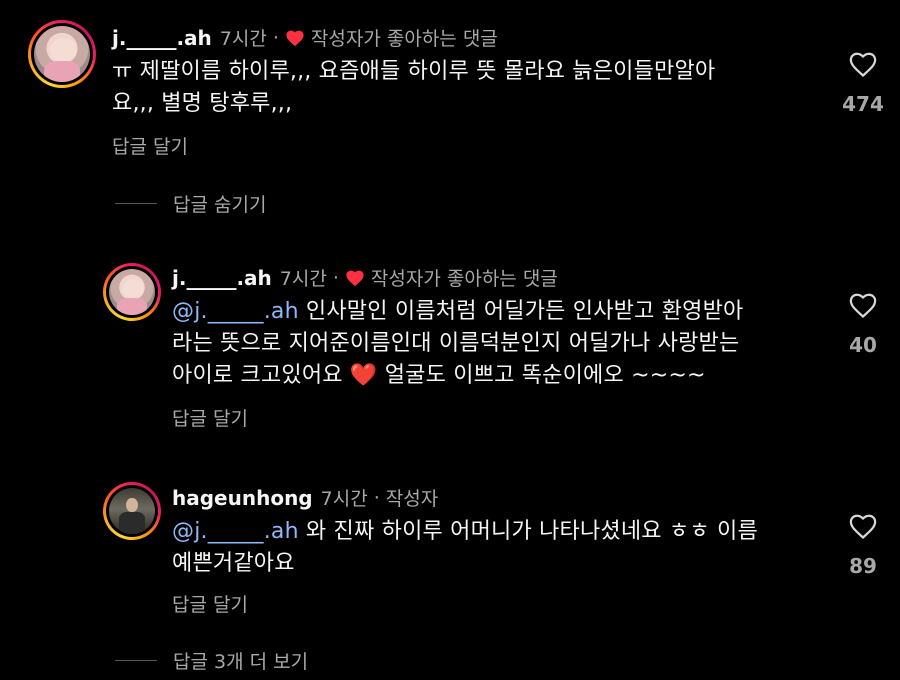 Image resolution: width=900 pixels, height=680 pixels. What do you see at coordinates (190, 203) in the screenshot?
I see `hide-replies-button: 답글 숨기기` at bounding box center [190, 203].